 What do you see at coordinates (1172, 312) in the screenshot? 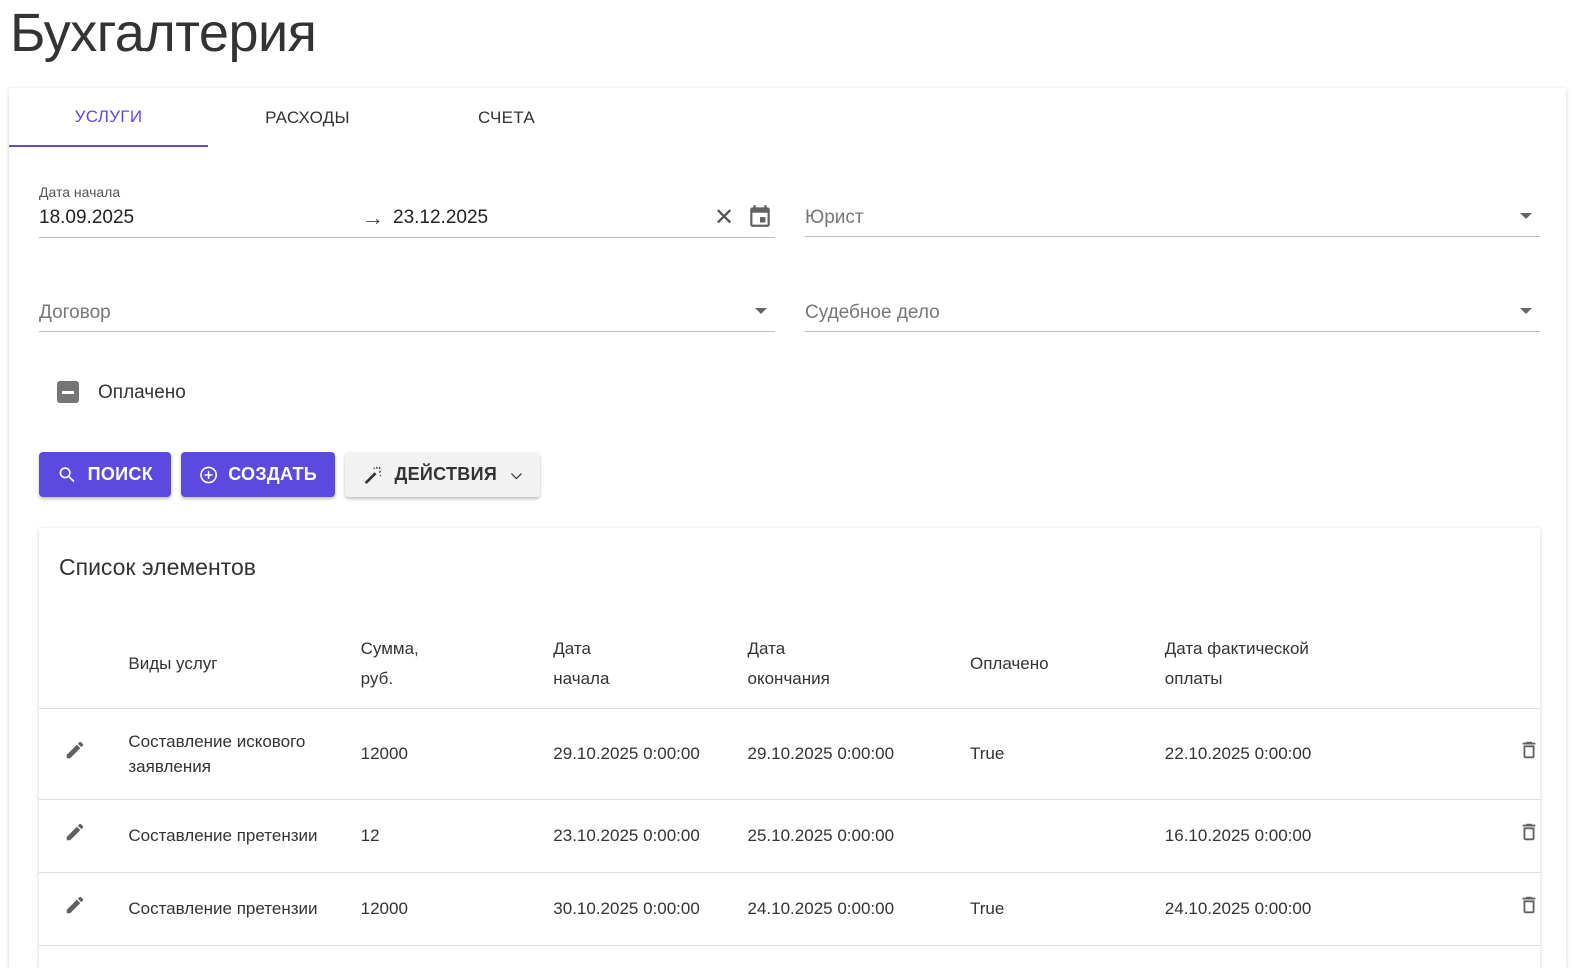
I see `case-select: Судебное дело` at bounding box center [1172, 312].